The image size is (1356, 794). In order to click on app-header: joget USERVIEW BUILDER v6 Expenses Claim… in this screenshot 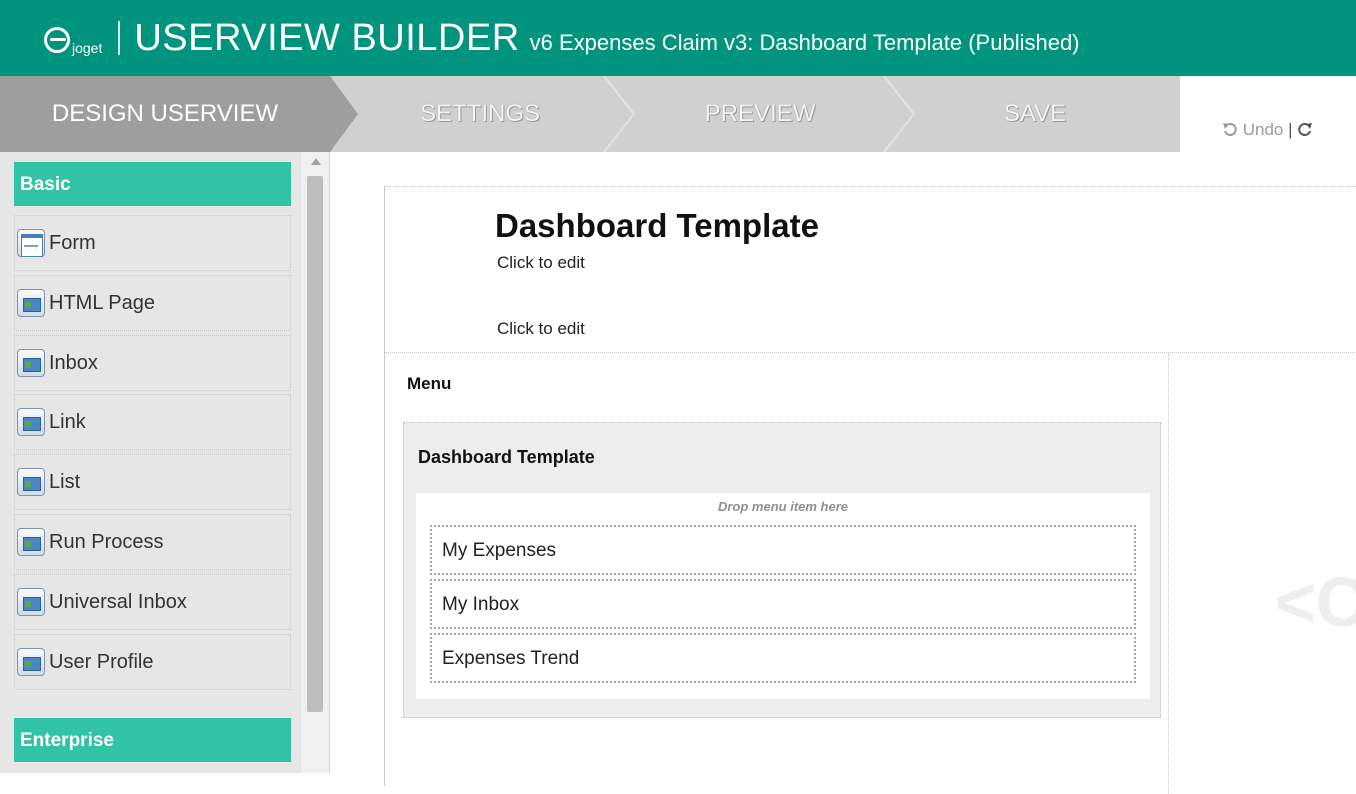, I will do `click(678, 38)`.